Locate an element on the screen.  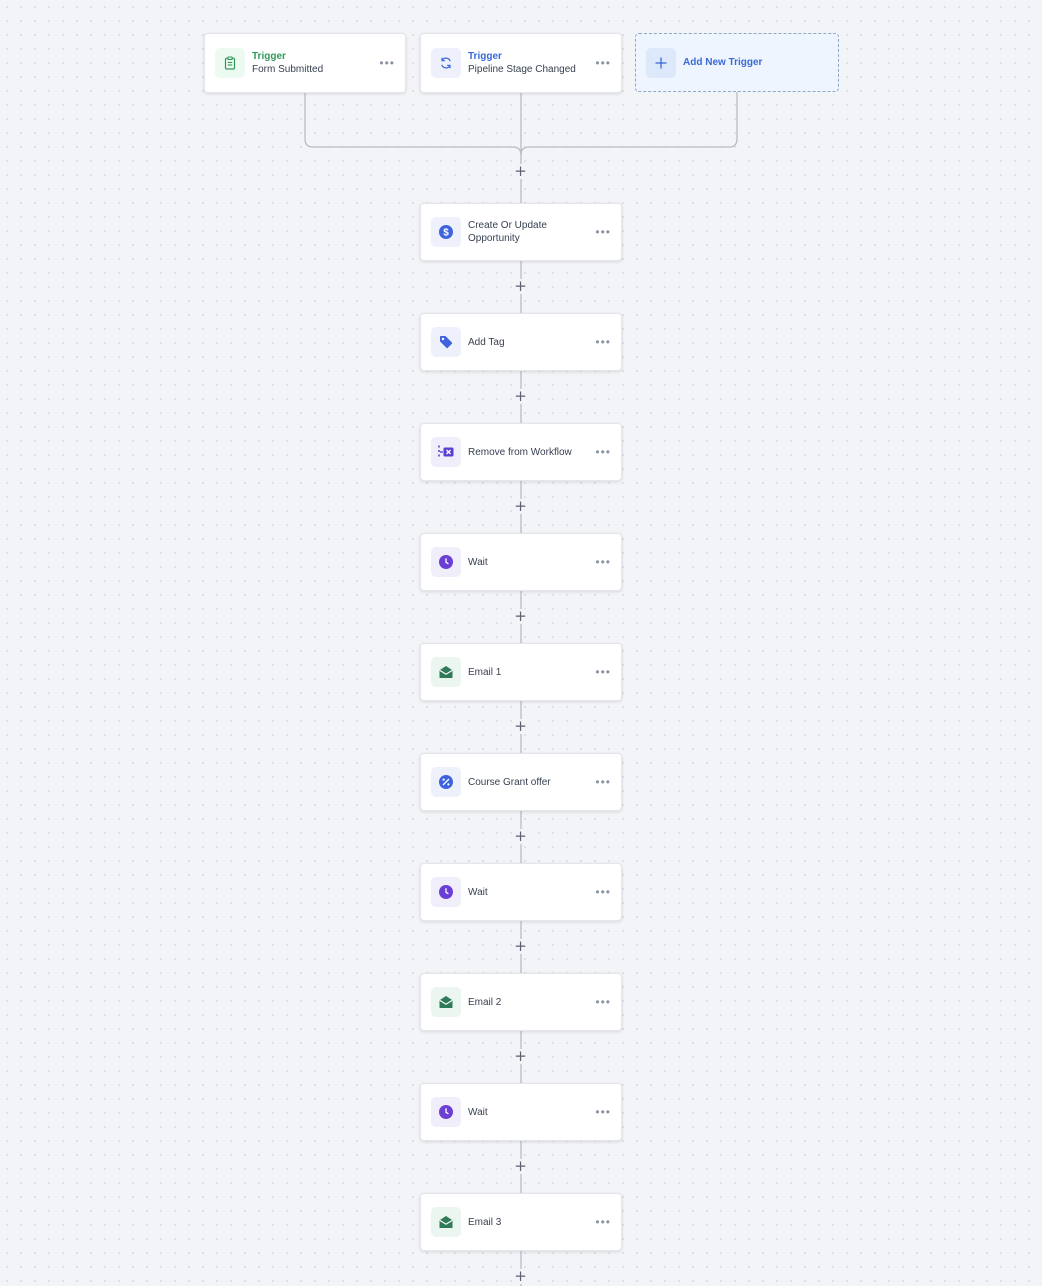
step-name: Course Grant offer is located at coordinates (509, 782).